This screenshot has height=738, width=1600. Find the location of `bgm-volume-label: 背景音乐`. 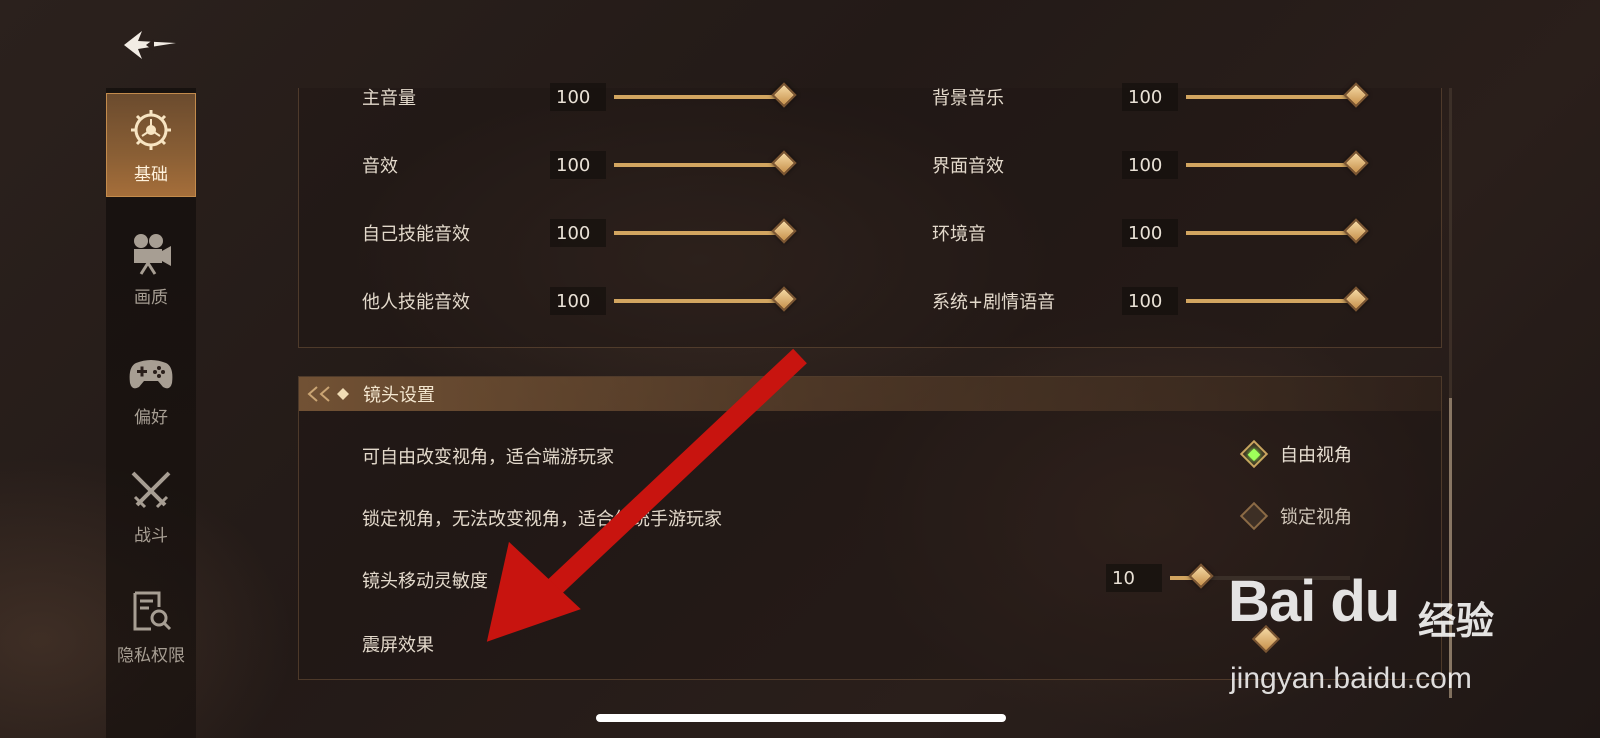

bgm-volume-label: 背景音乐 is located at coordinates (968, 98).